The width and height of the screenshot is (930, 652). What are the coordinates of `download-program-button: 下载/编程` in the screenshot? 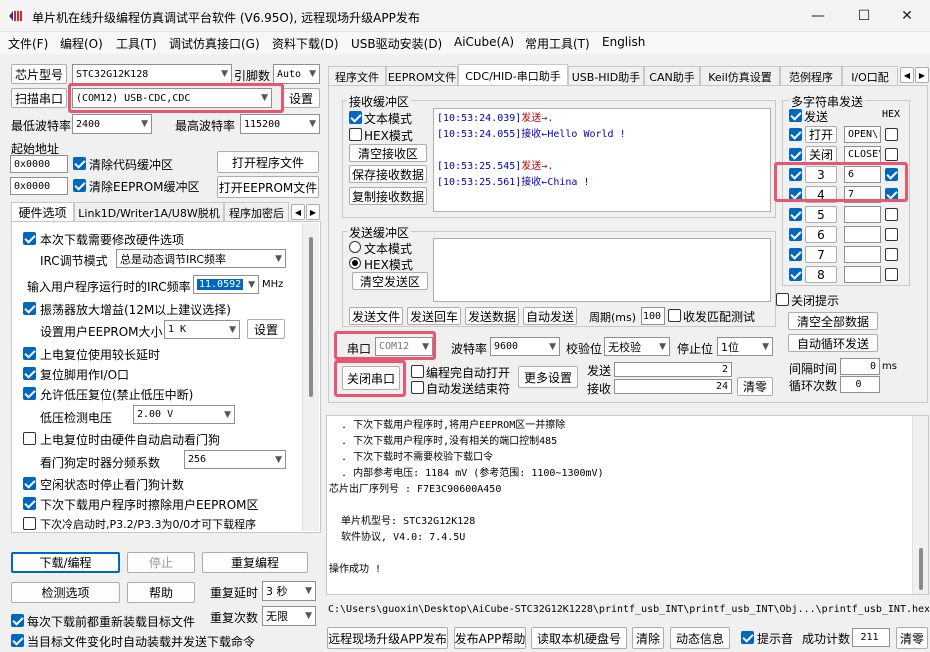 It's located at (65, 562).